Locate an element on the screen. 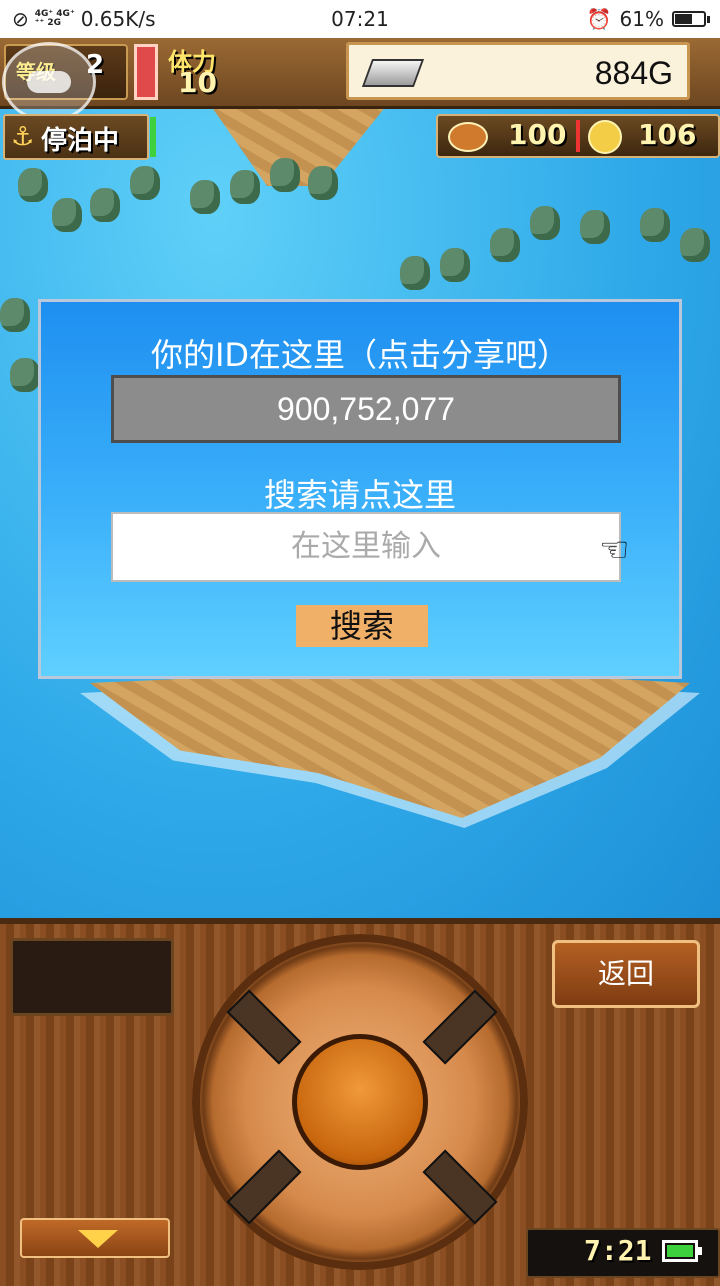 The image size is (720, 1286). game-battery-icon is located at coordinates (682, 1251).